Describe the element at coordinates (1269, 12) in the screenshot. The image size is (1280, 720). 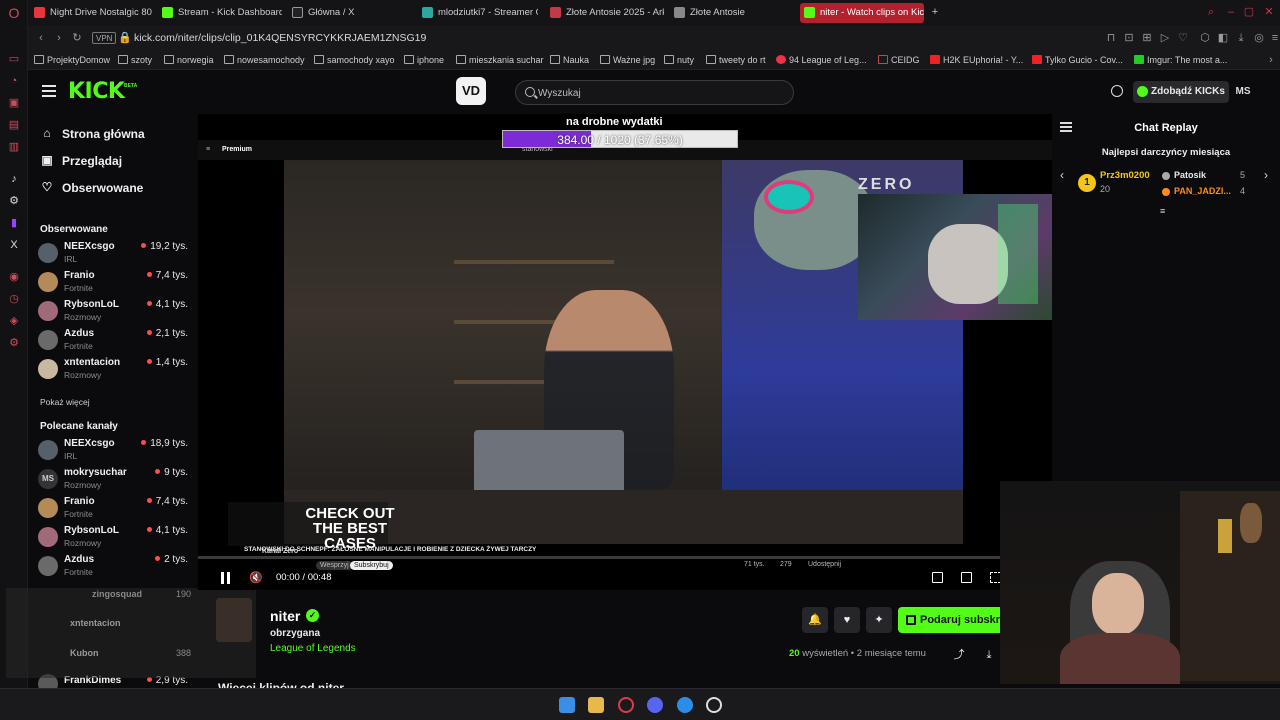
I see `close-window-icon: ✕` at that location.